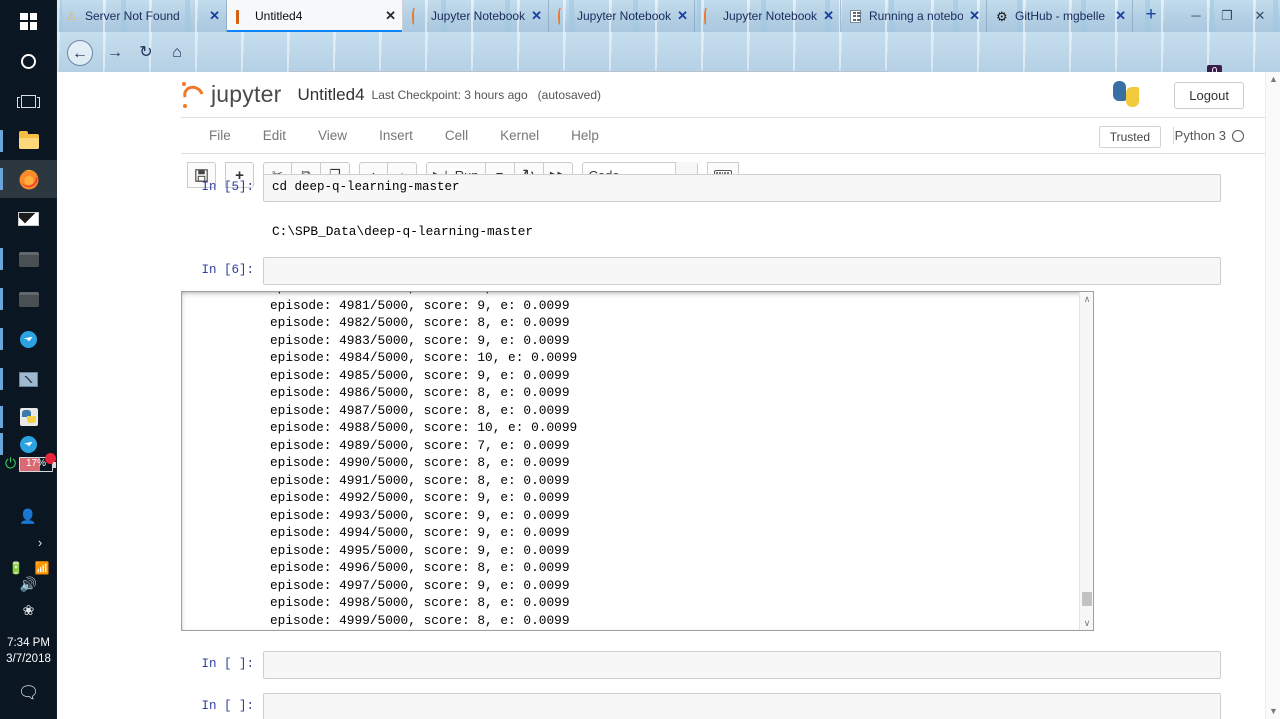 The image size is (1280, 719). I want to click on people-icon: 👤, so click(28, 516).